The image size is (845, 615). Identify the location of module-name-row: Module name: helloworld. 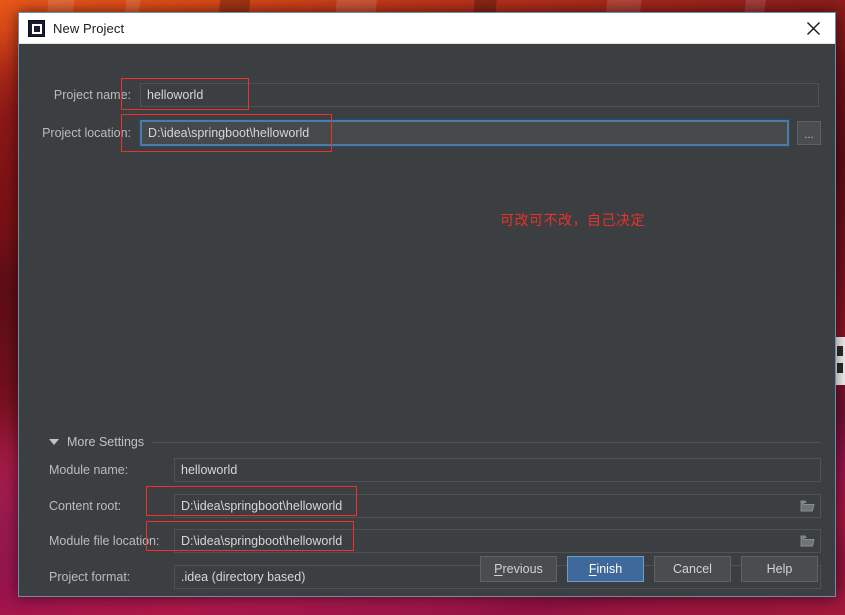
(435, 470).